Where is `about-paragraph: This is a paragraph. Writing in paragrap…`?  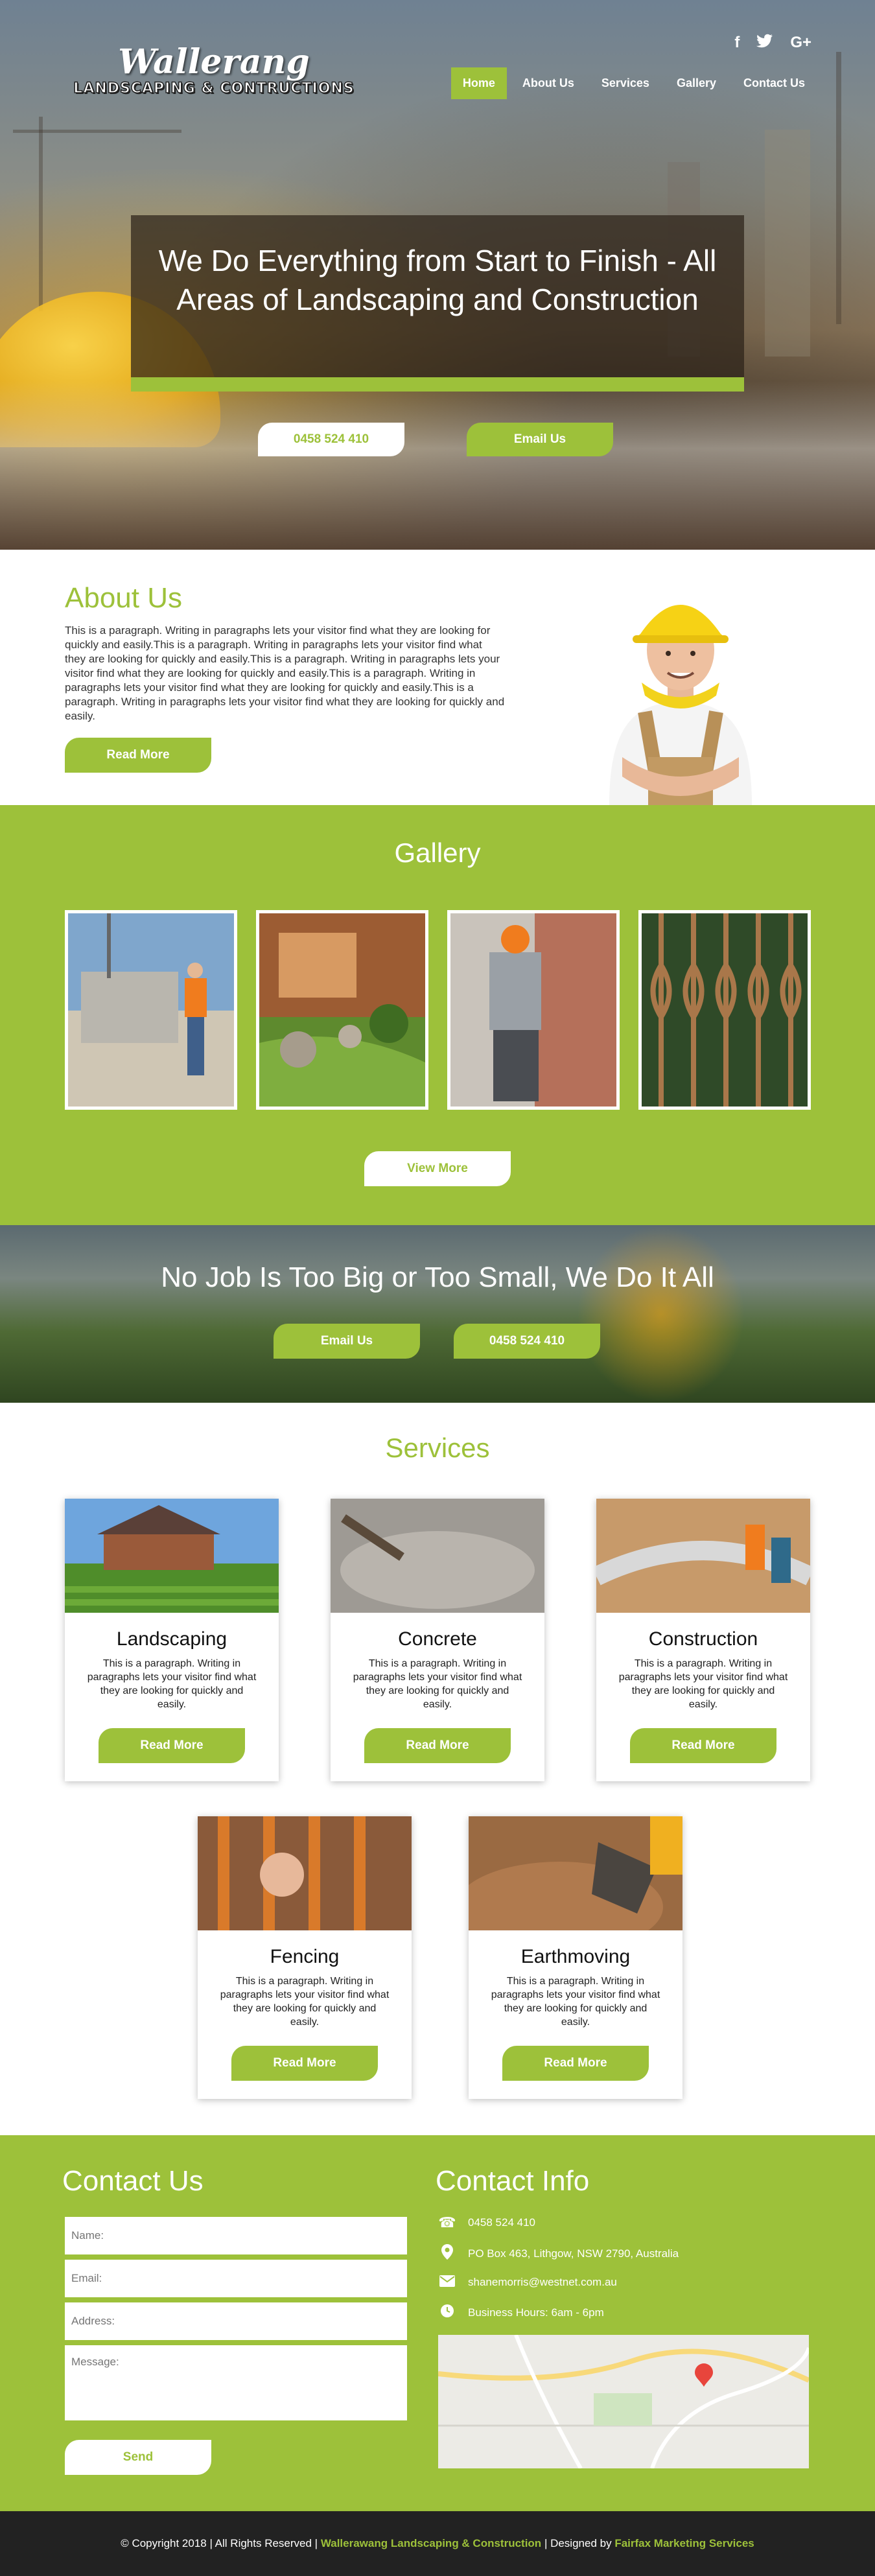 about-paragraph: This is a paragraph. Writing in paragrap… is located at coordinates (285, 673).